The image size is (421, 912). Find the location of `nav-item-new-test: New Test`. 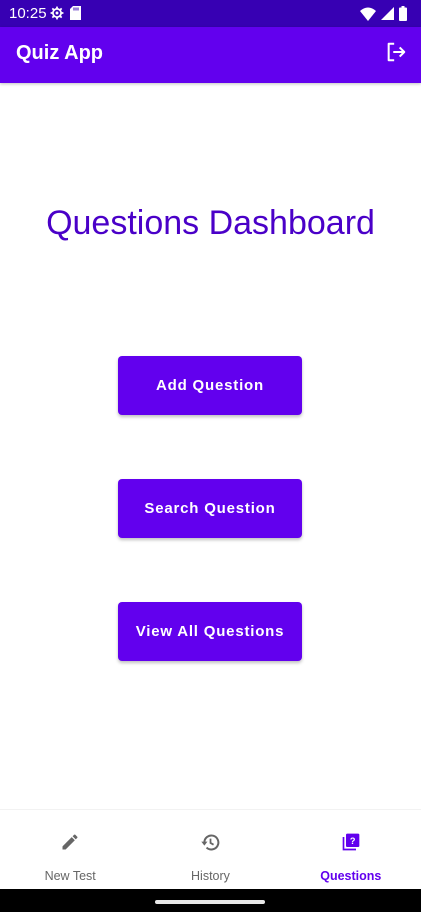

nav-item-new-test: New Test is located at coordinates (70, 850).